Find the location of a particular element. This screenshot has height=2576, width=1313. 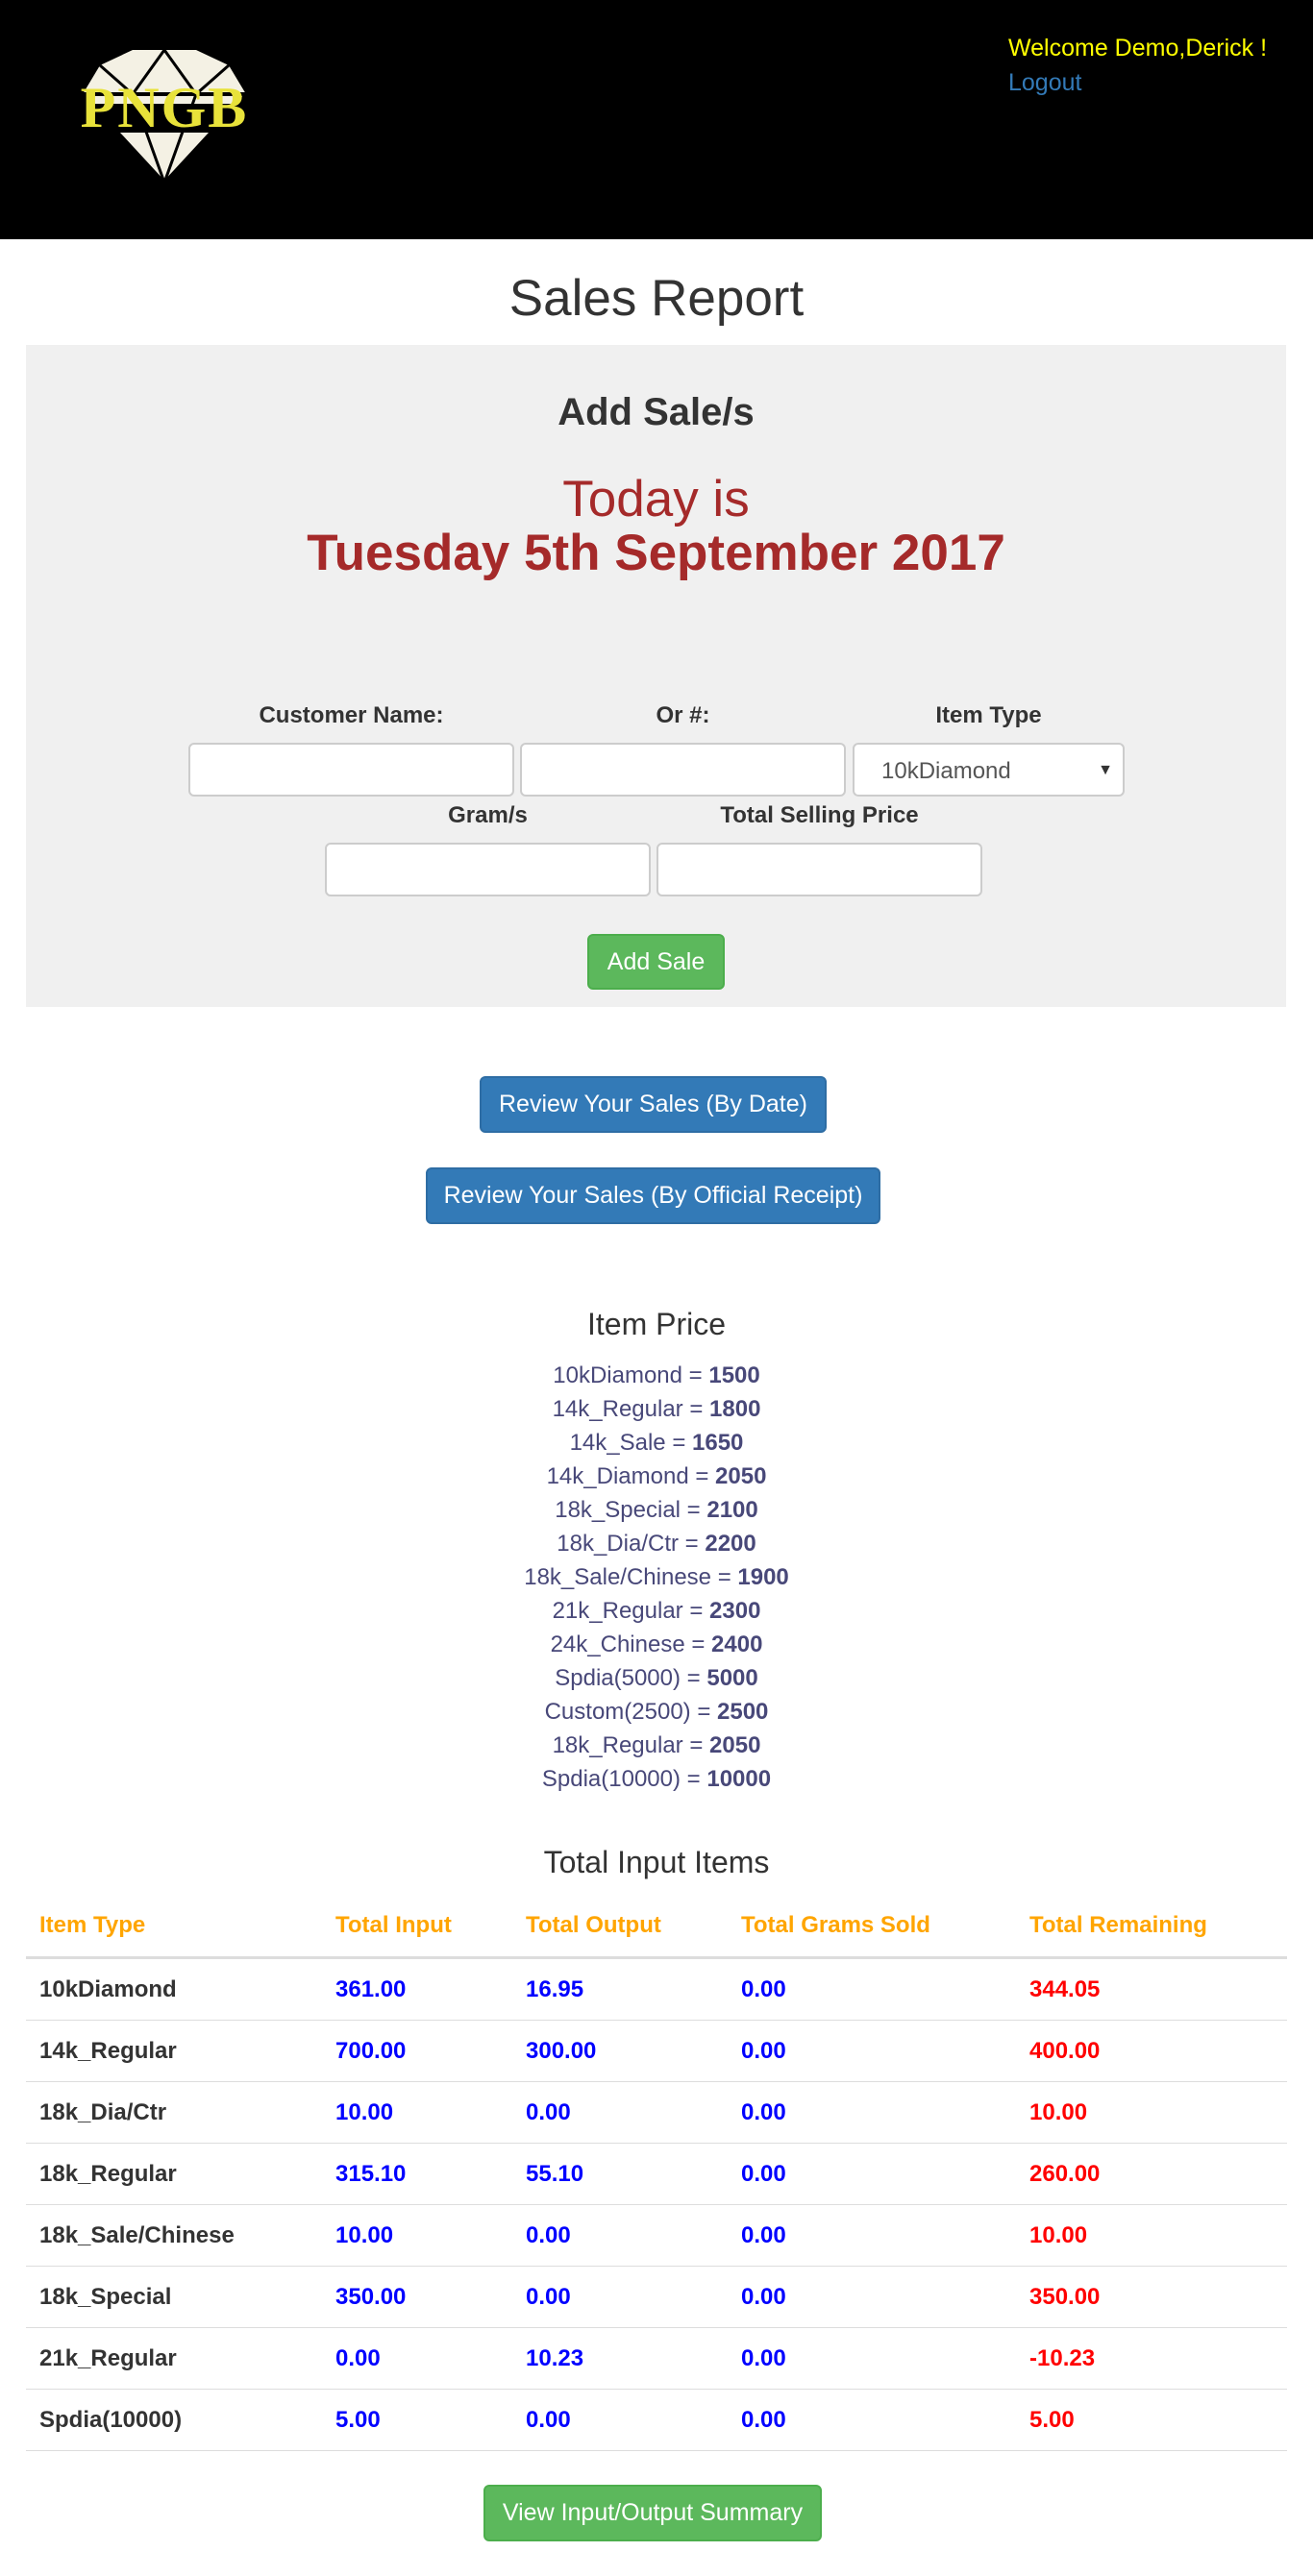

cell-item-type: 18k_Dia/Ctr is located at coordinates (174, 2112).